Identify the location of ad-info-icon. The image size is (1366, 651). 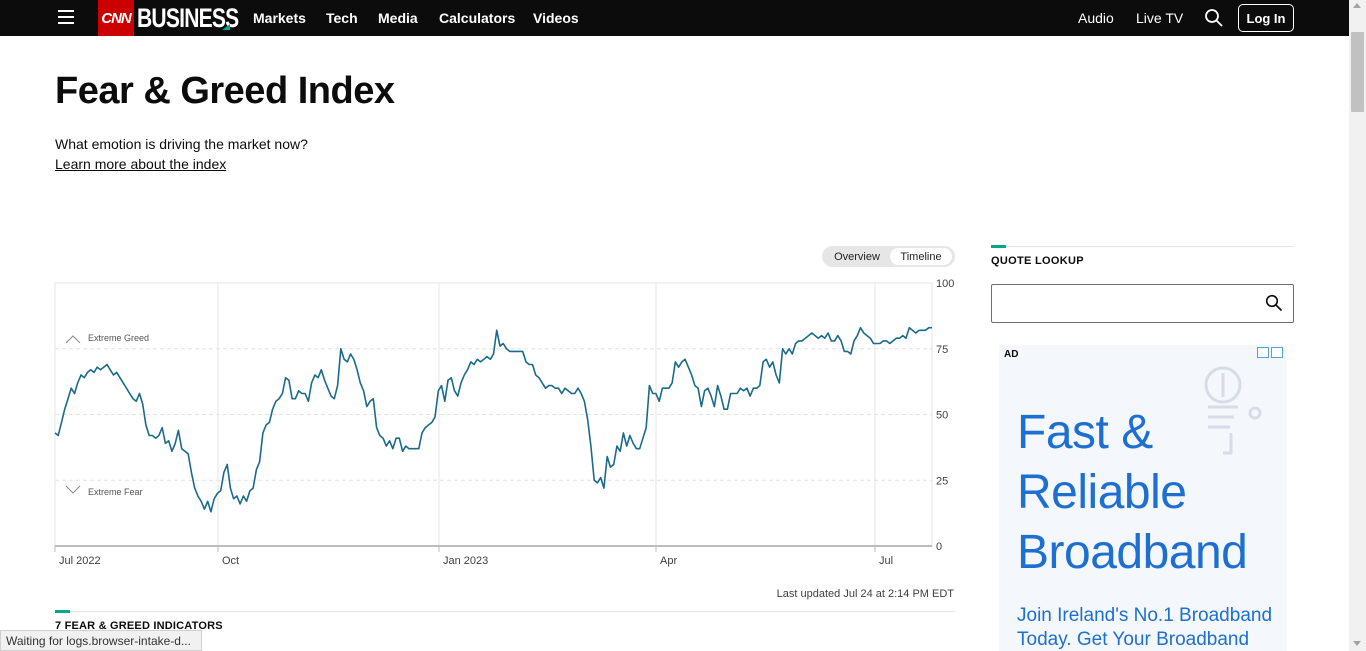
(1263, 352).